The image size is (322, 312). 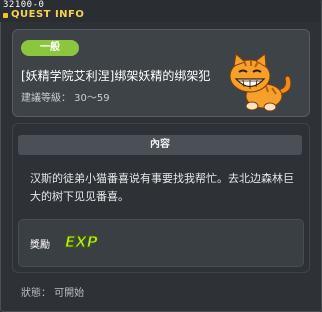 What do you see at coordinates (116, 76) in the screenshot?
I see `quest-name: [妖精学院艾利涅]绑架妖精的绑架犯` at bounding box center [116, 76].